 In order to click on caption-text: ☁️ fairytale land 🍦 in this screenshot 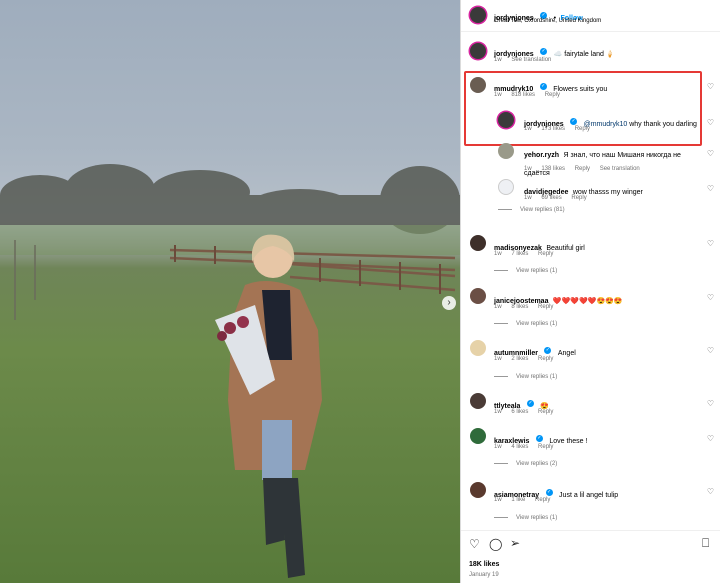, I will do `click(584, 54)`.